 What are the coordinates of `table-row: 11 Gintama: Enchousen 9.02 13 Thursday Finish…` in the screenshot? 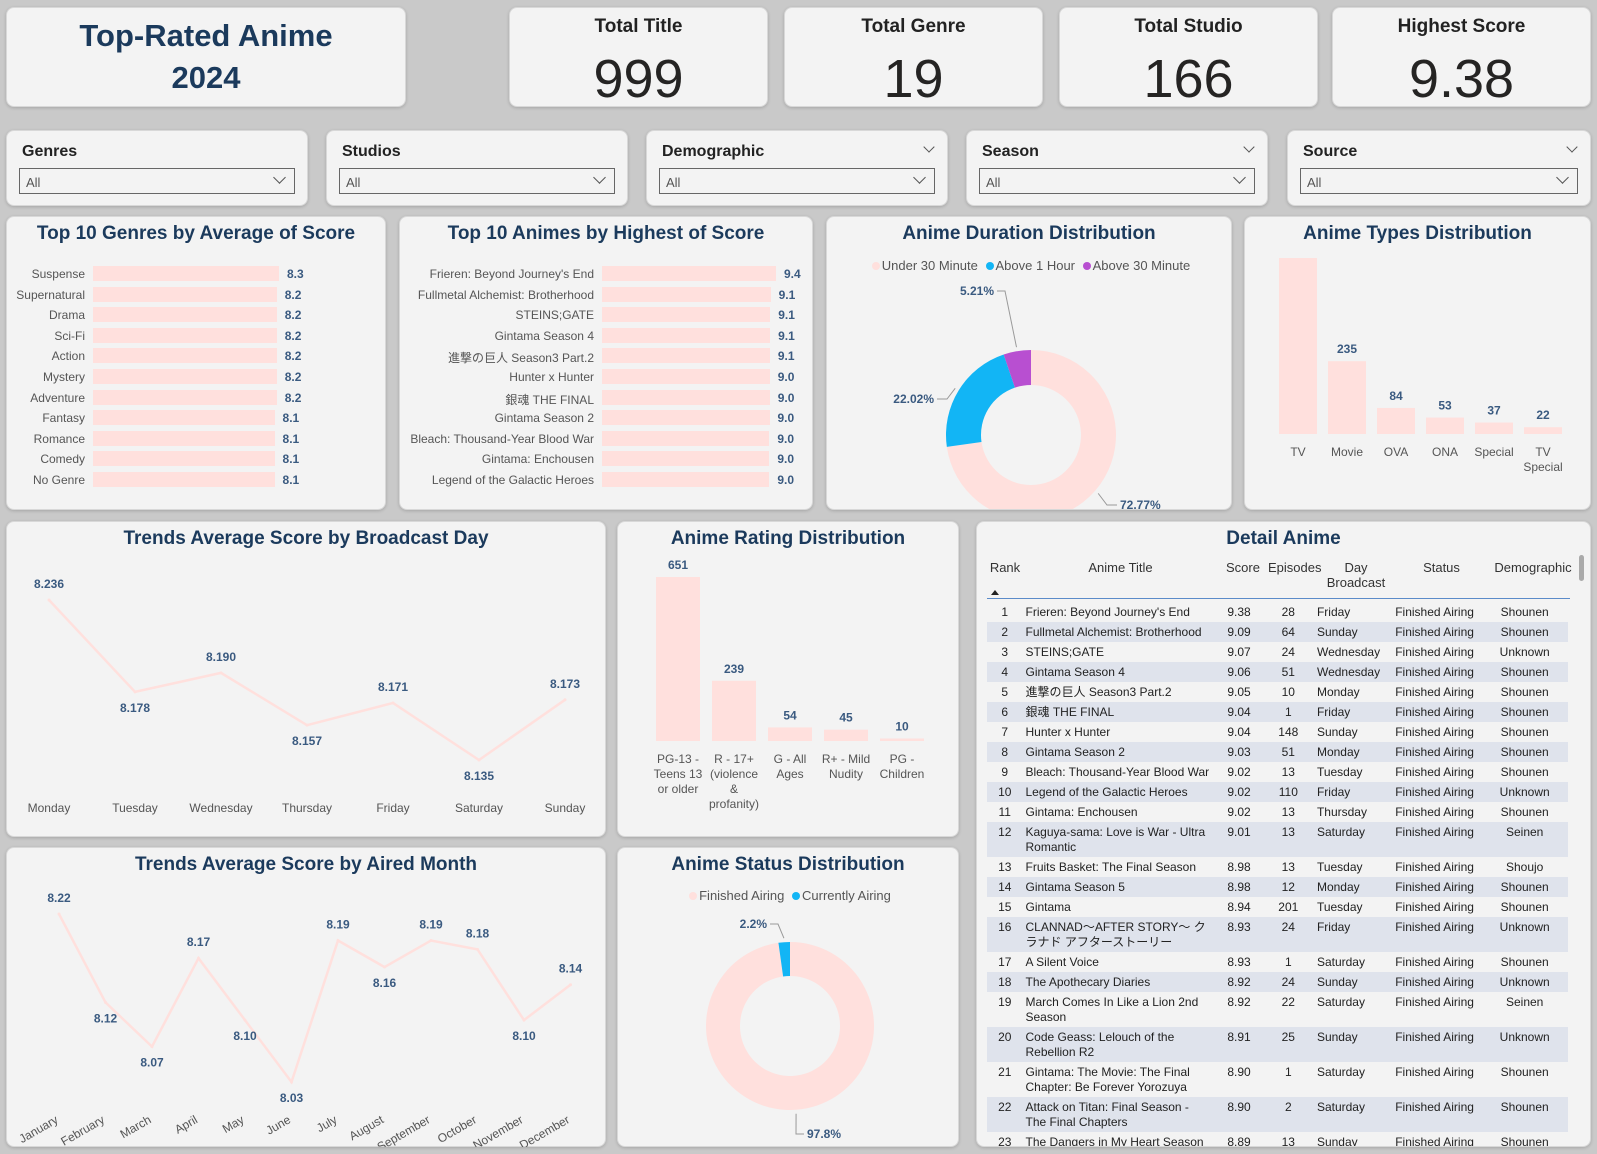 It's located at (1277, 812).